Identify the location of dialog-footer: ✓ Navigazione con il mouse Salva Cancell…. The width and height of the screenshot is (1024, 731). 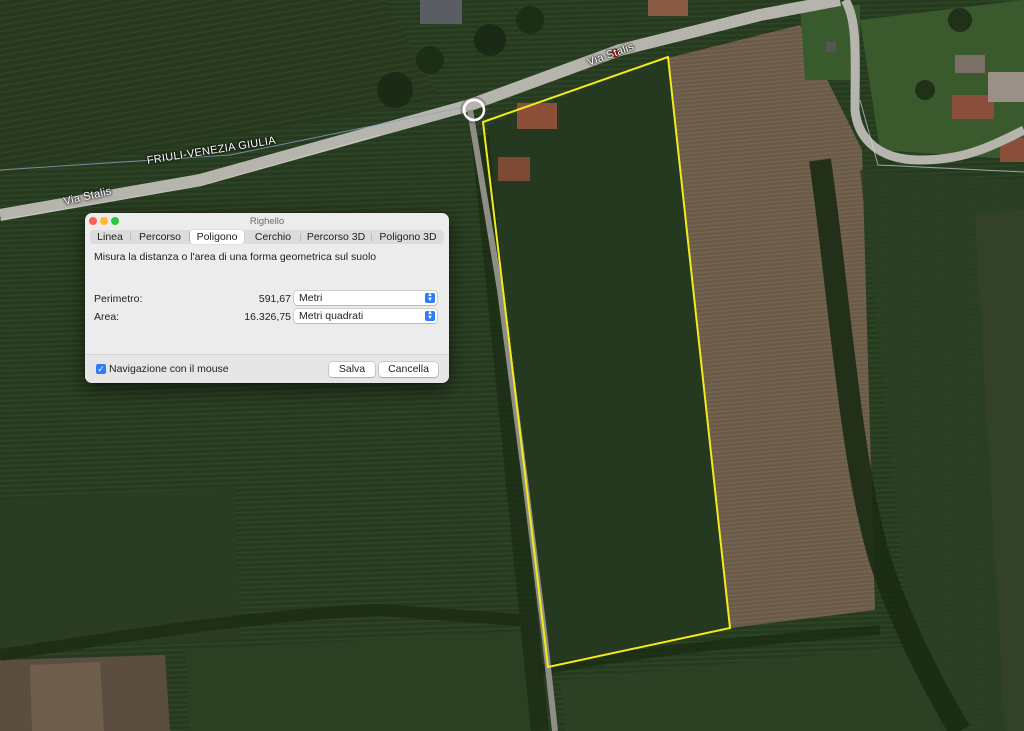
(267, 368).